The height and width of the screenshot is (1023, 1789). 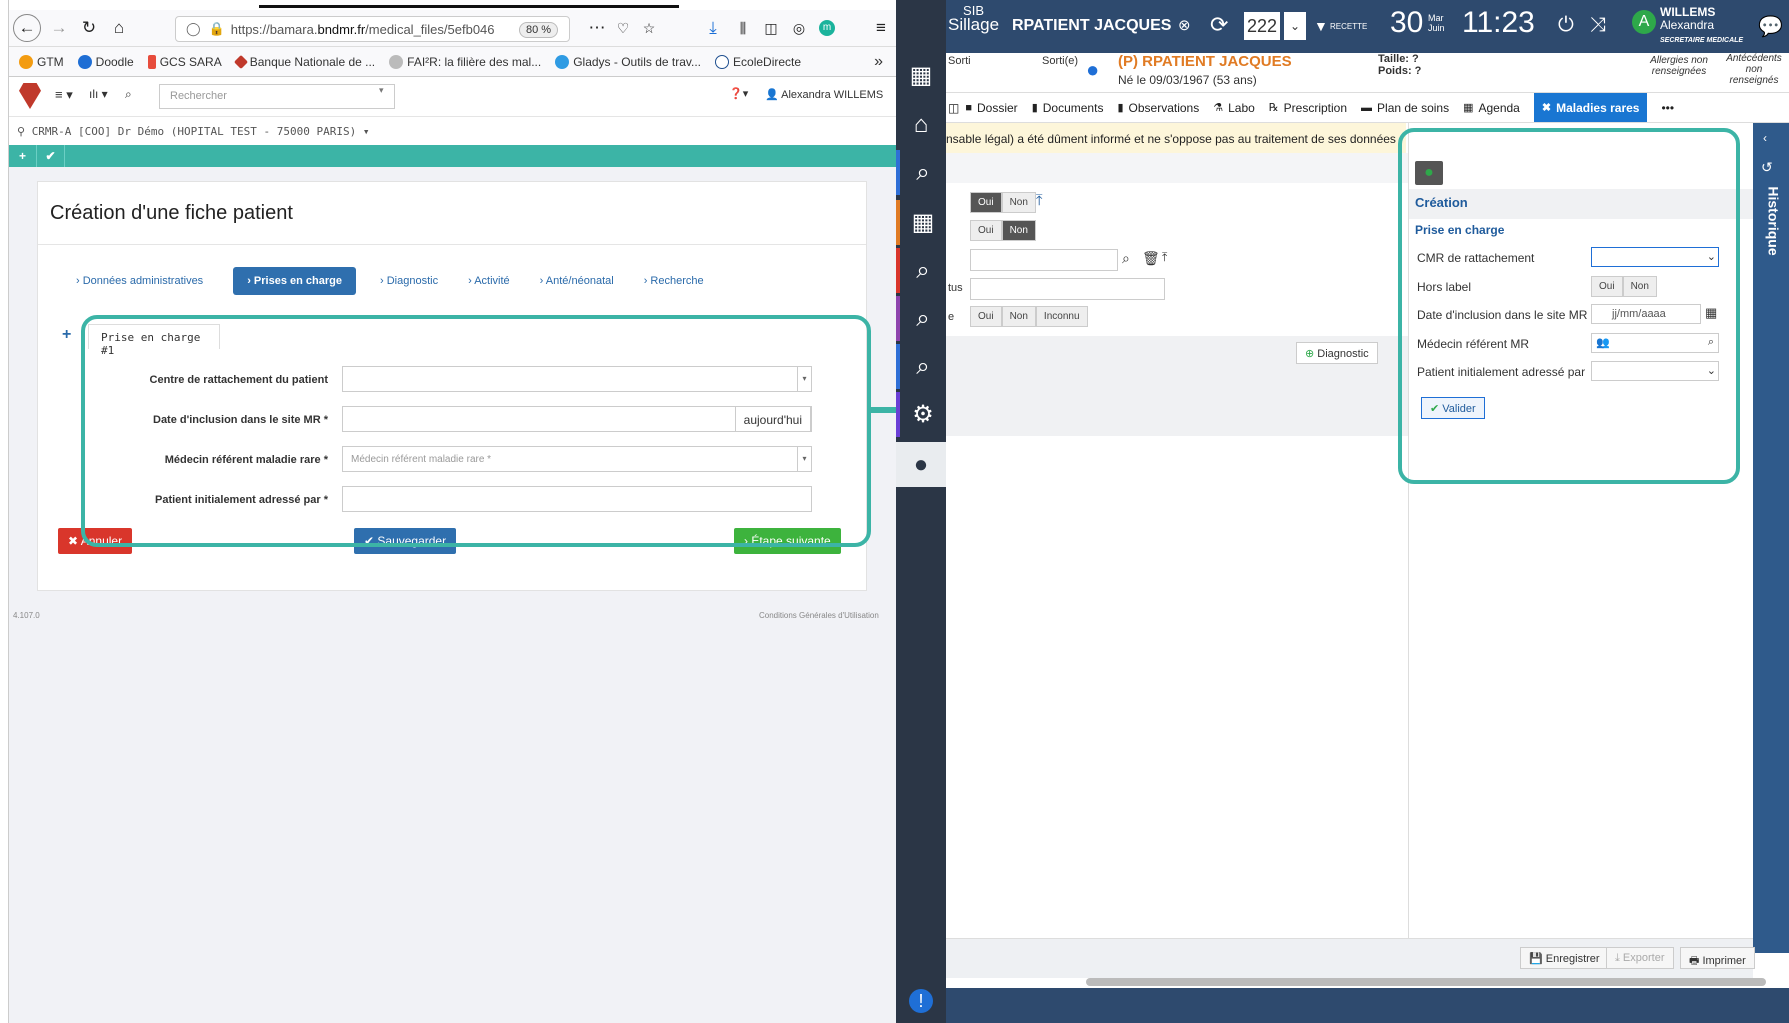 I want to click on sillage-logo: SIB Sillage, so click(x=973, y=19).